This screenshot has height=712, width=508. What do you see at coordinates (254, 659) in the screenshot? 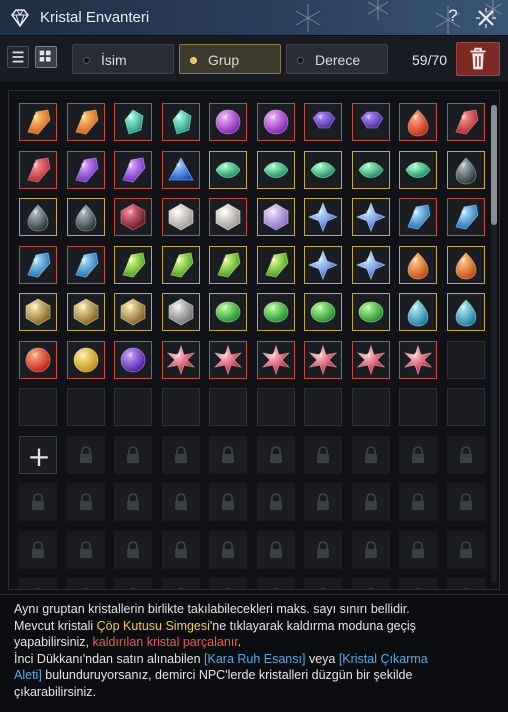
I see `item-link: [Kara Ruh Esansı]` at bounding box center [254, 659].